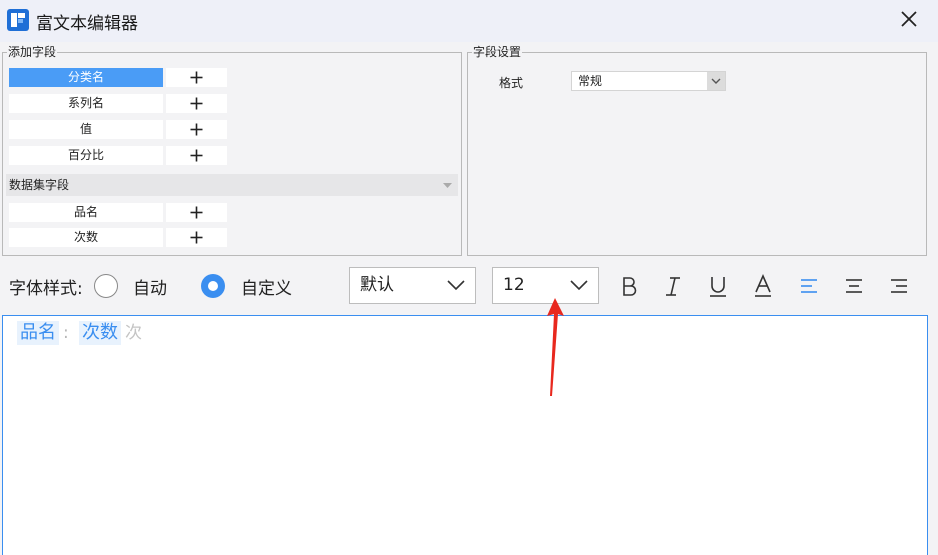 Image resolution: width=938 pixels, height=555 pixels. What do you see at coordinates (648, 81) in the screenshot?
I see `format-select: 常规` at bounding box center [648, 81].